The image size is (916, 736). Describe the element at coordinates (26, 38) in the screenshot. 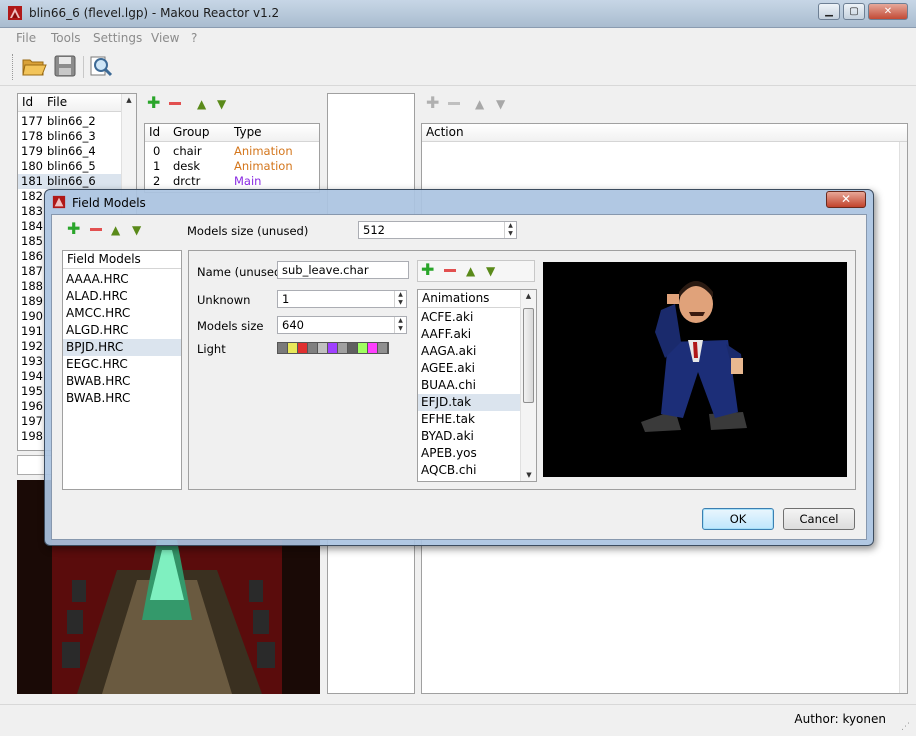

I see `menu-file: File` at that location.